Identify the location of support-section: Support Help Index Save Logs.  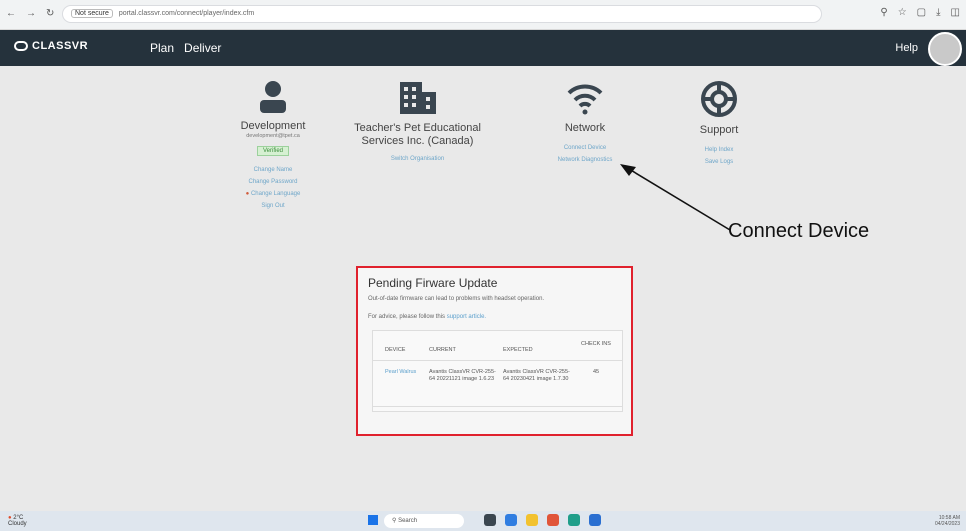
(719, 122).